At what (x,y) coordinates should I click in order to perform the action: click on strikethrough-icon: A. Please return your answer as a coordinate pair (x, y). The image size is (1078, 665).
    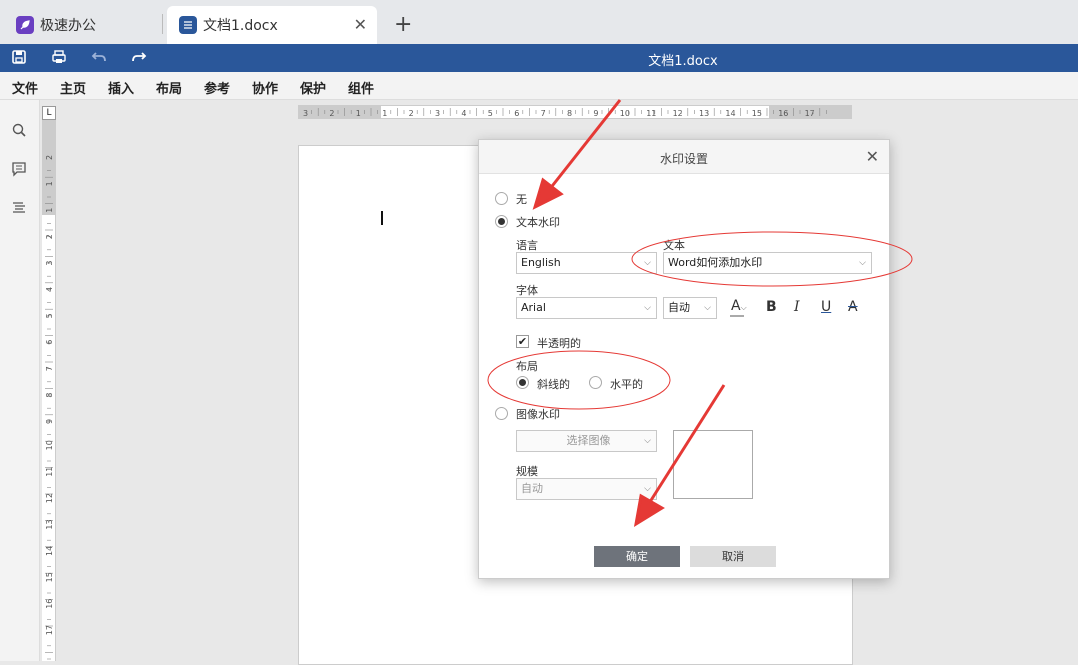
    Looking at the image, I should click on (853, 307).